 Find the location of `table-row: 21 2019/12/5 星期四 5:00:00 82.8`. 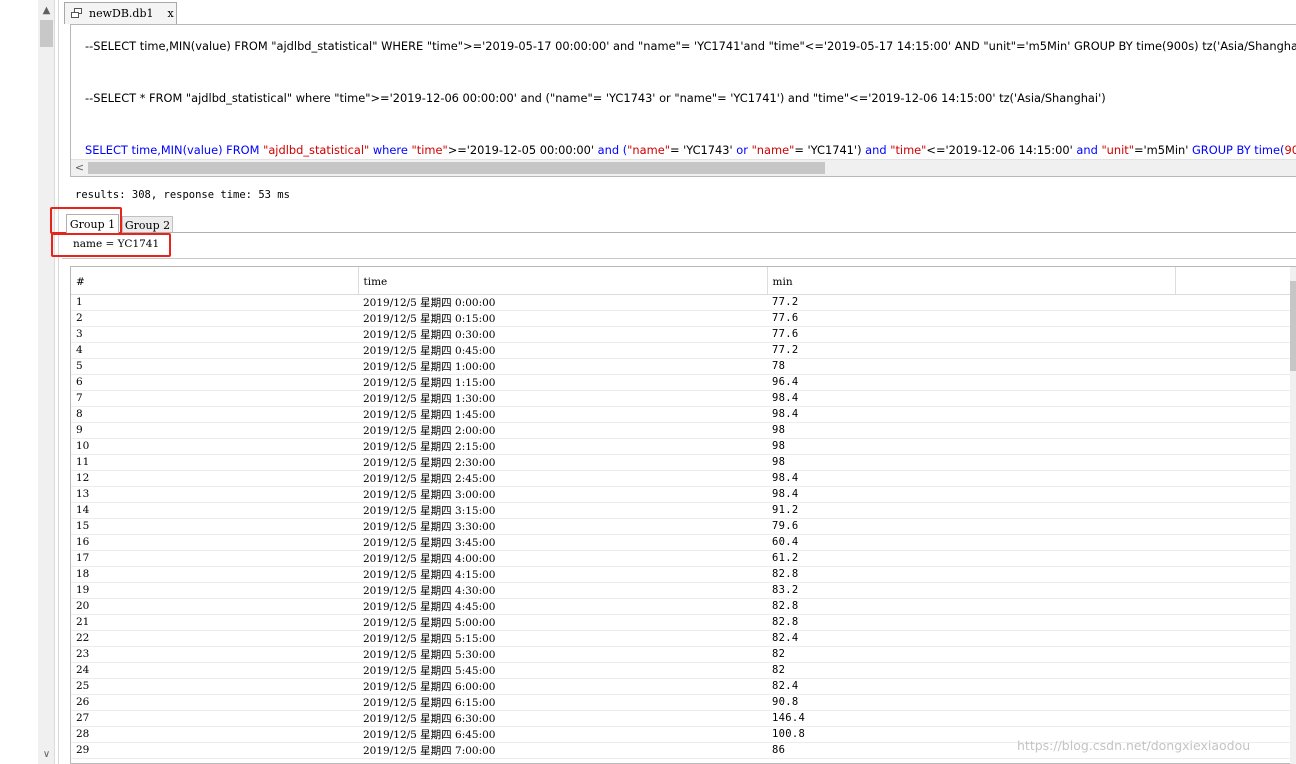

table-row: 21 2019/12/5 星期四 5:00:00 82.8 is located at coordinates (681, 622).